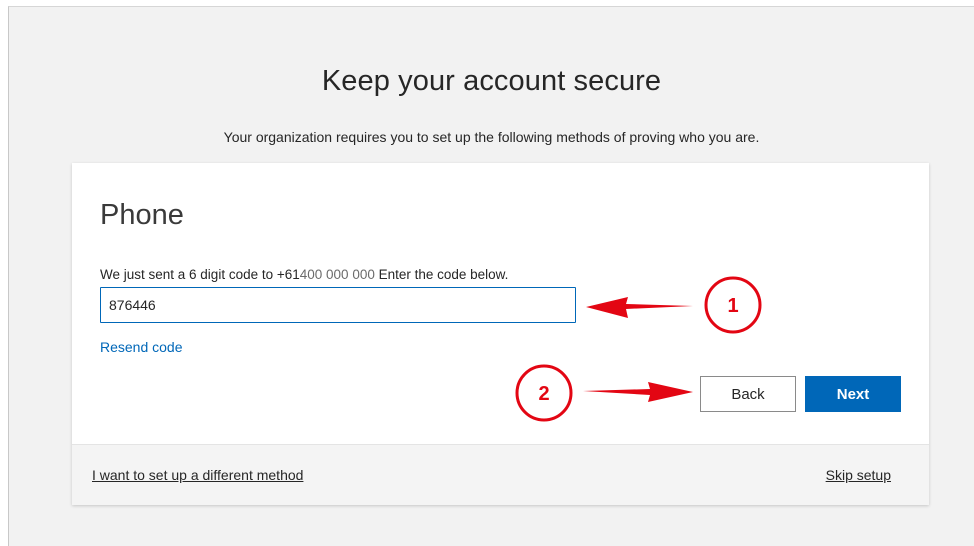 The height and width of the screenshot is (546, 974). I want to click on instruction-suffix: Enter the code below., so click(441, 274).